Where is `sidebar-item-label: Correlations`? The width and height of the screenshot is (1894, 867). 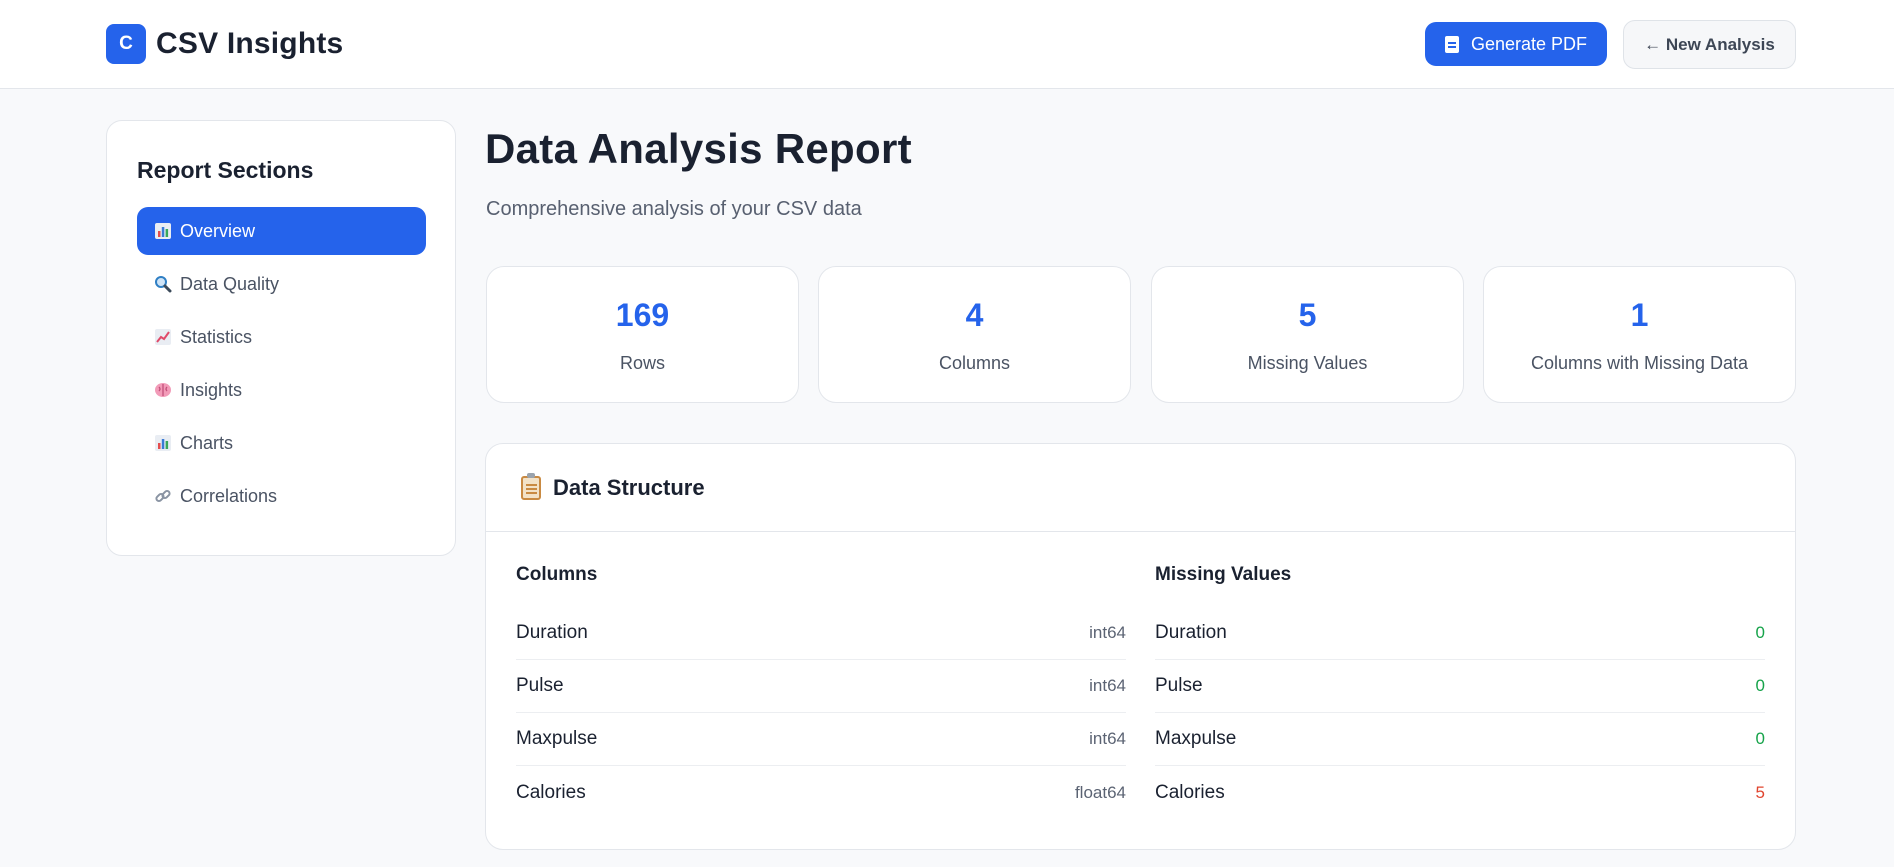 sidebar-item-label: Correlations is located at coordinates (229, 495).